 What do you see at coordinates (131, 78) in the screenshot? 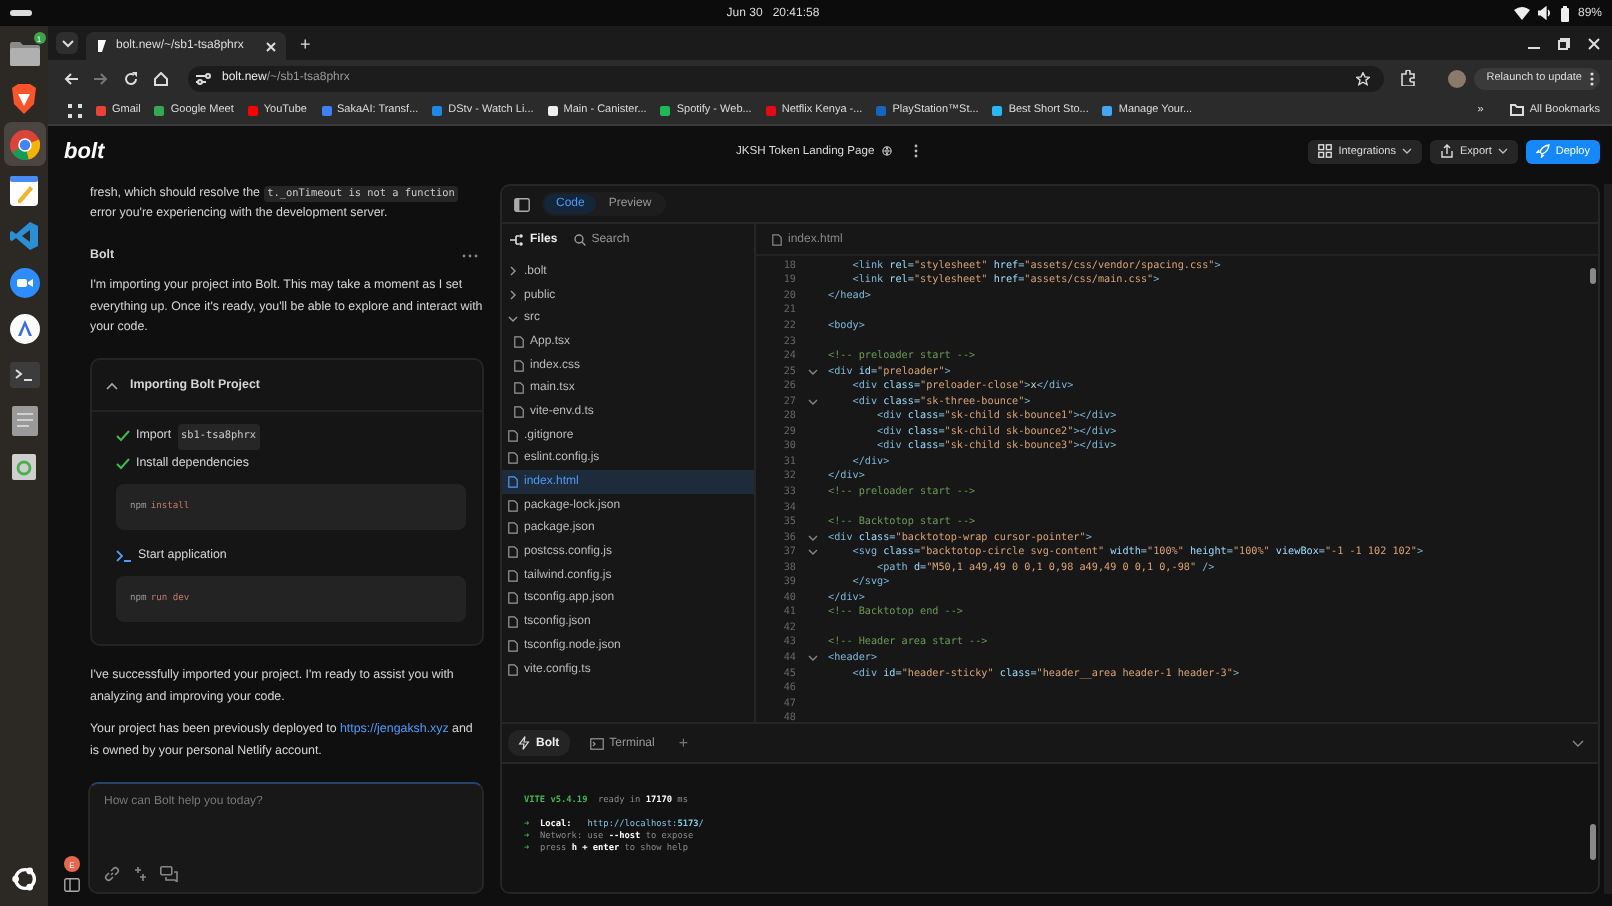
I see `reload-icon` at bounding box center [131, 78].